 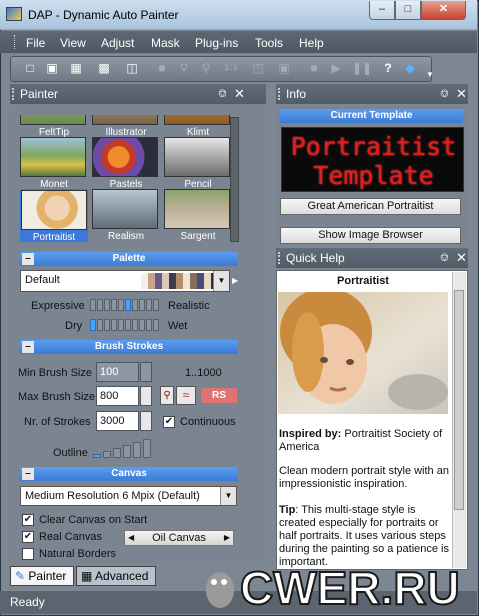 What do you see at coordinates (125, 281) in the screenshot?
I see `palette-select: Default ▼` at bounding box center [125, 281].